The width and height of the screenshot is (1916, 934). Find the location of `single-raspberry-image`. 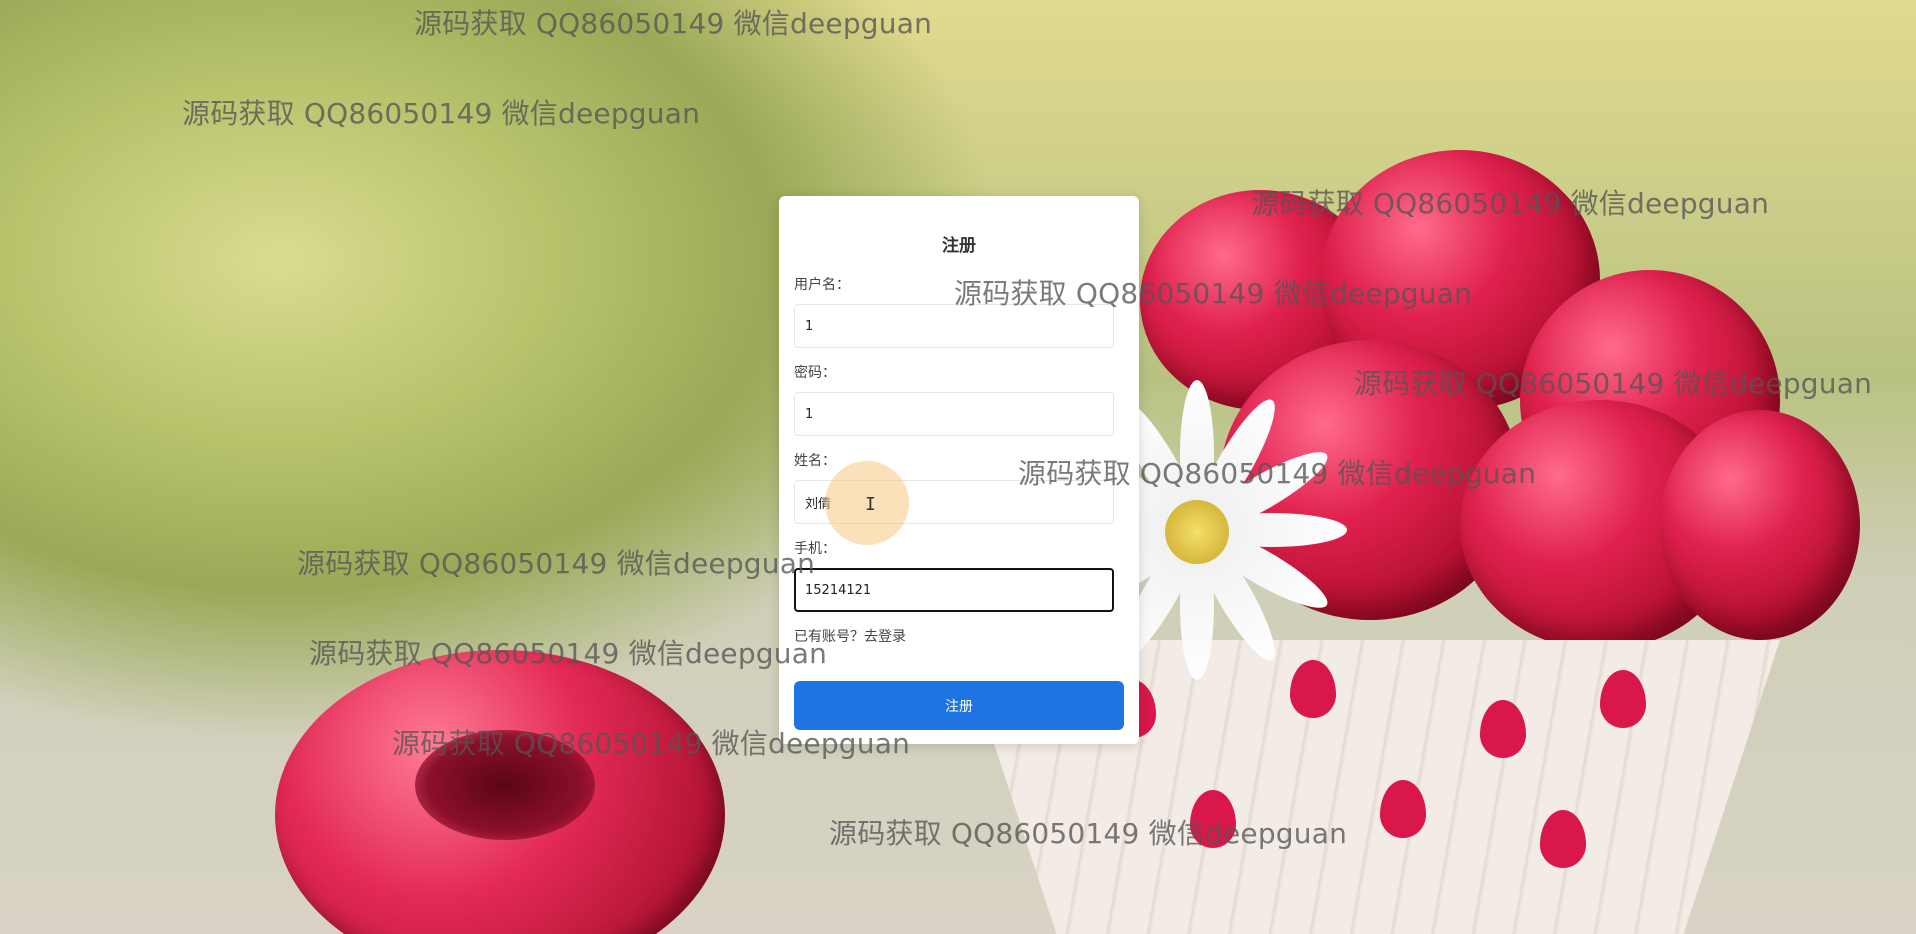

single-raspberry-image is located at coordinates (500, 792).